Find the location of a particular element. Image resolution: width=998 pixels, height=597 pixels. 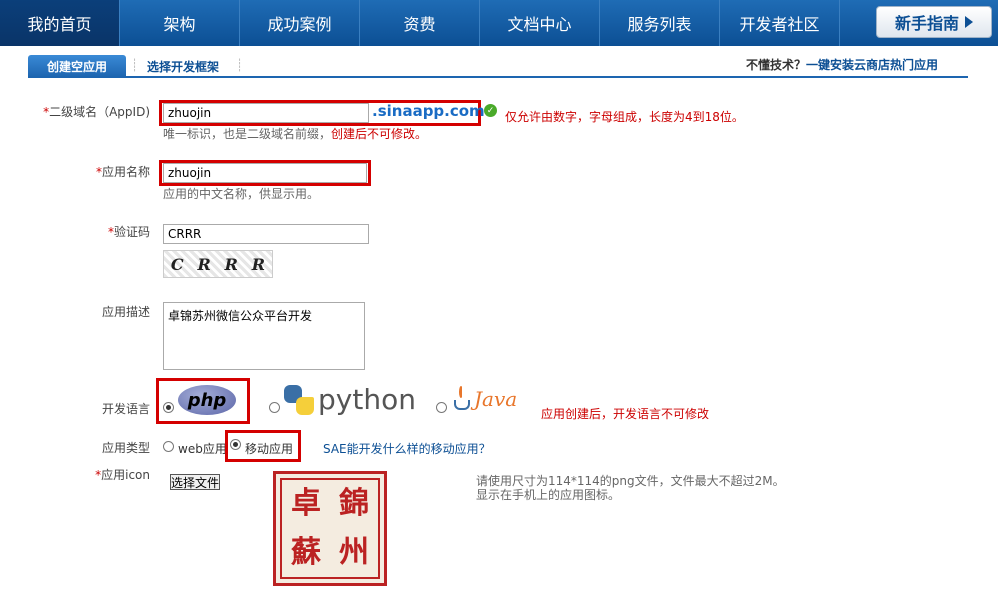

app-icon-preview: 卓 錦 蘇 州 is located at coordinates (330, 528).